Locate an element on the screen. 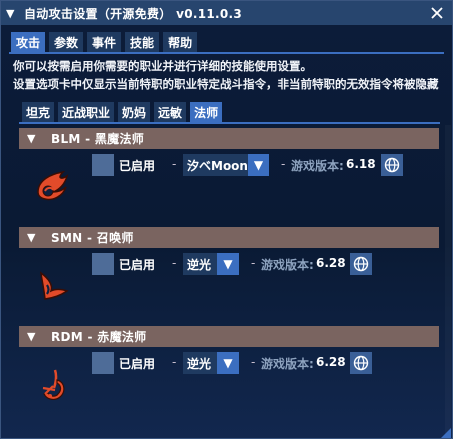 This screenshot has width=453, height=439. blm-job-icon is located at coordinates (53, 186).